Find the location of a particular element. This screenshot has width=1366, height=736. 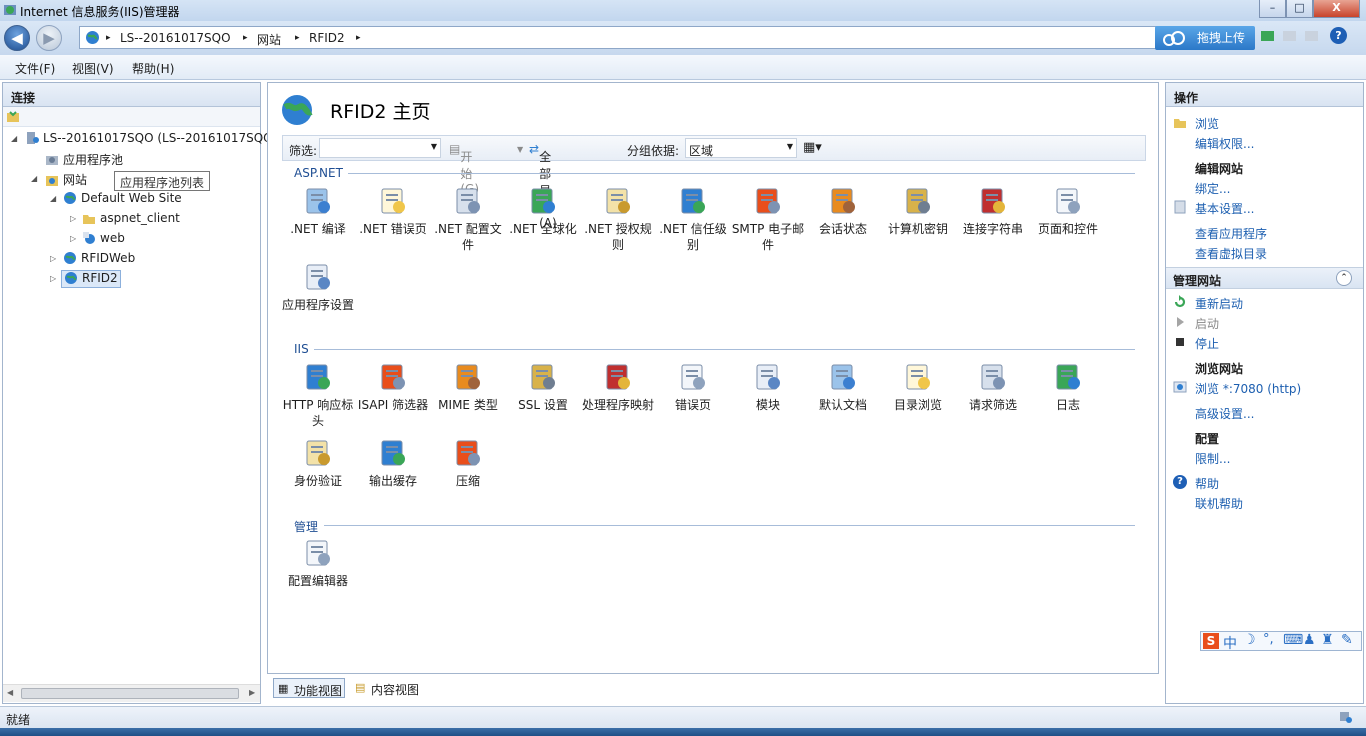

tab-features-view: ▦ 功能视图 is located at coordinates (309, 688).